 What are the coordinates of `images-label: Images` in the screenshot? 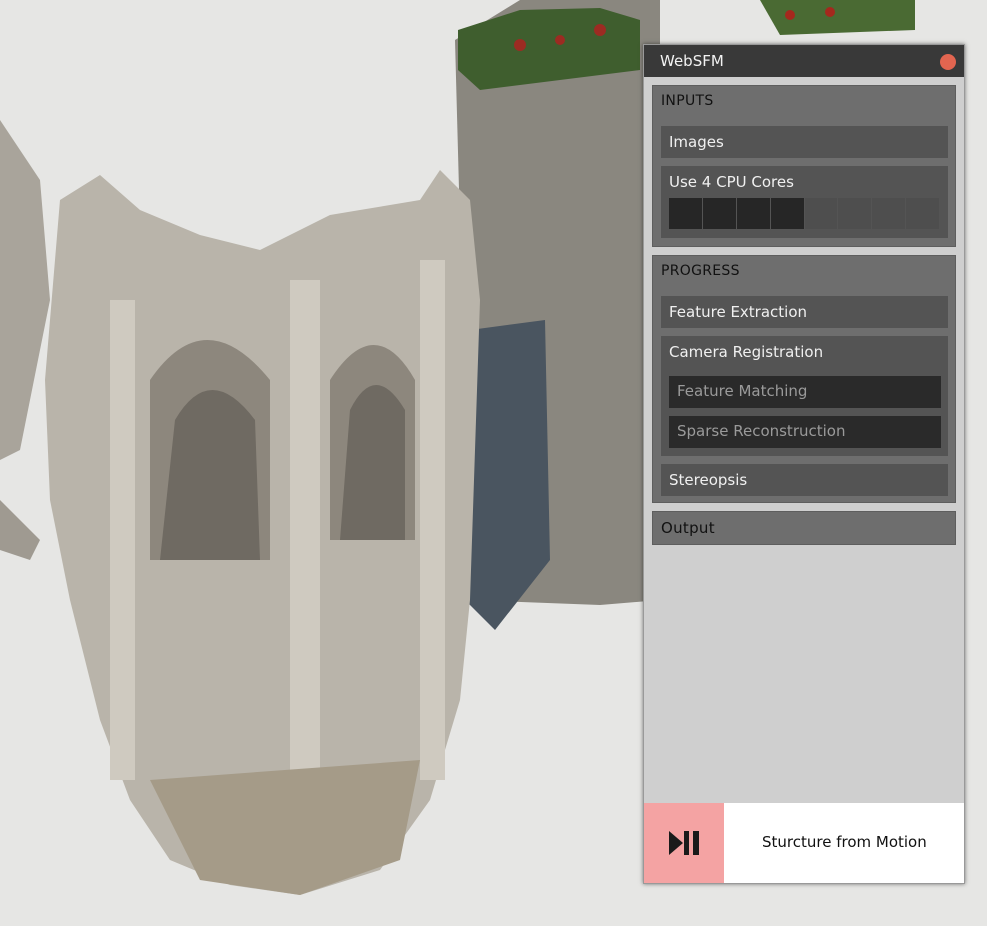 It's located at (696, 142).